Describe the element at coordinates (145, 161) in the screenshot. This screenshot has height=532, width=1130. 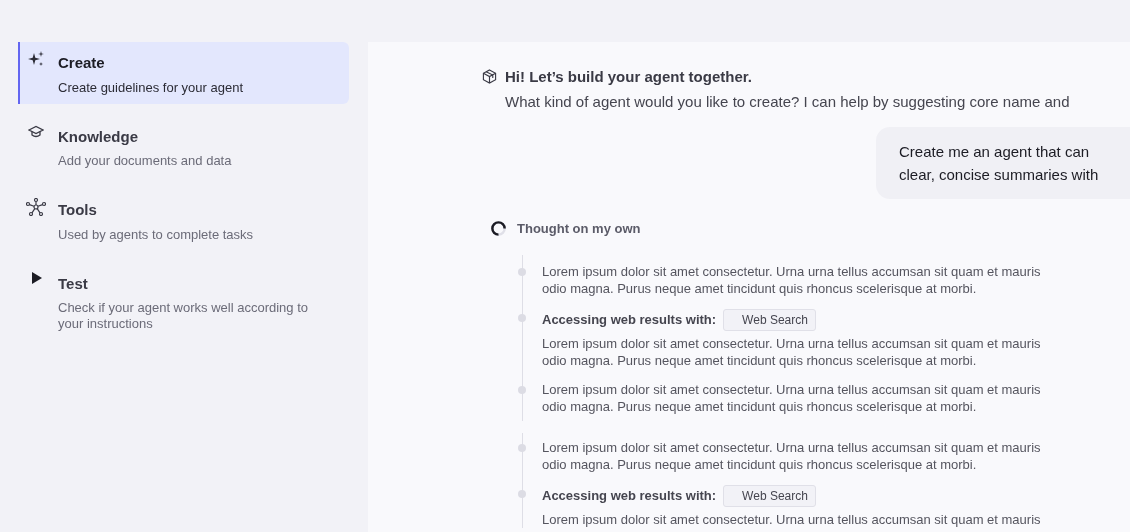
I see `item-subtitle: Add your documents and data` at that location.